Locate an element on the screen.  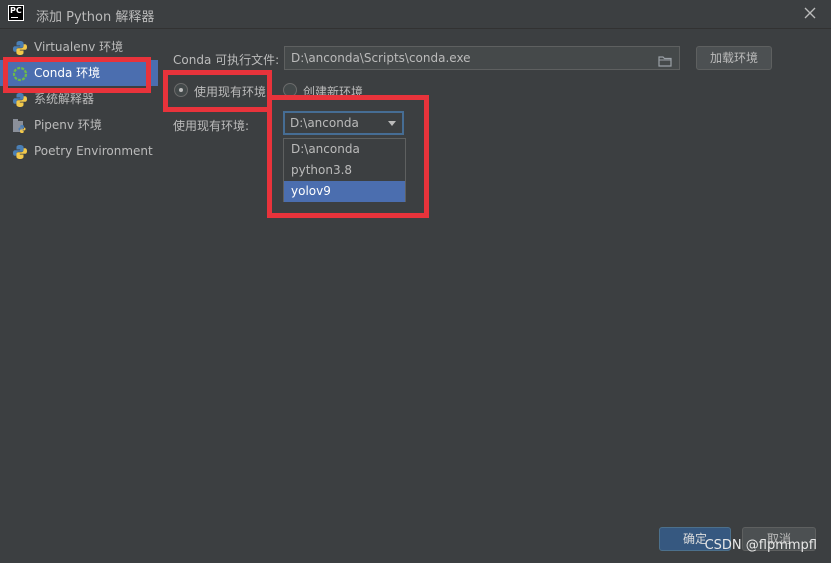
sidebar-item-label: Virtualenv 环境 is located at coordinates (79, 47).